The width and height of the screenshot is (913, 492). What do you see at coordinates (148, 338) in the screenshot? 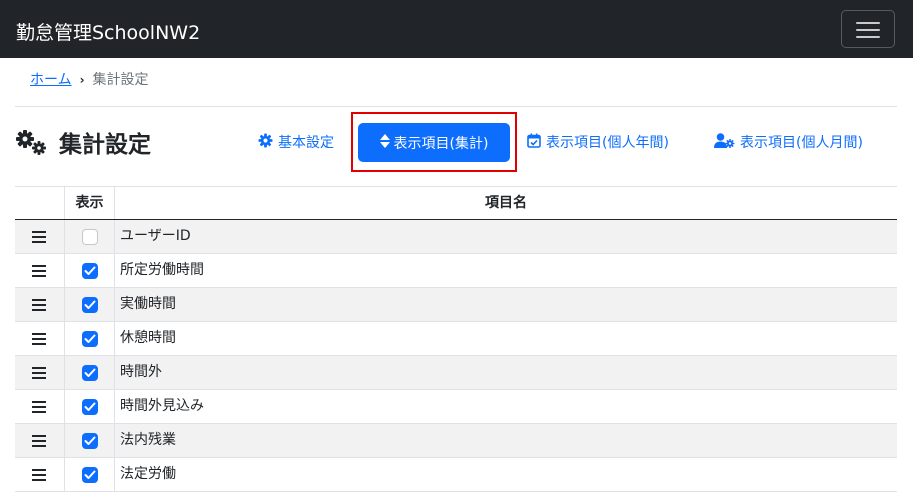
I see `item-name: 休憩時間` at bounding box center [148, 338].